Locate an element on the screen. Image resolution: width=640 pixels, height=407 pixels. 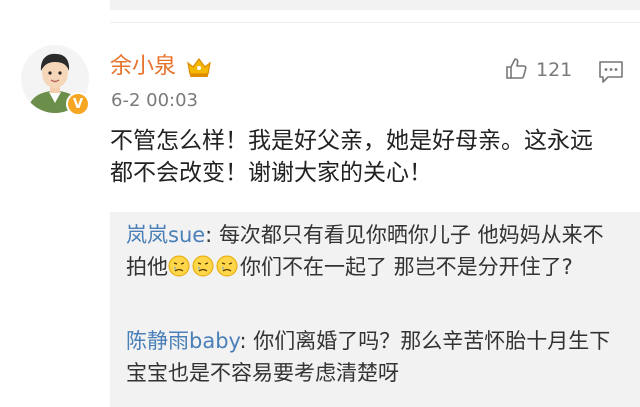
previous-reply-box is located at coordinates (375, 5).